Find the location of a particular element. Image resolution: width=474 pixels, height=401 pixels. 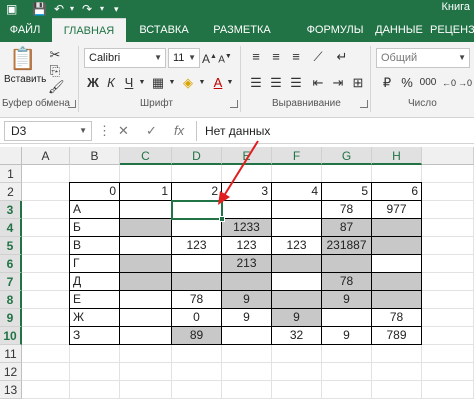

cell-g7: 78 is located at coordinates (347, 282).